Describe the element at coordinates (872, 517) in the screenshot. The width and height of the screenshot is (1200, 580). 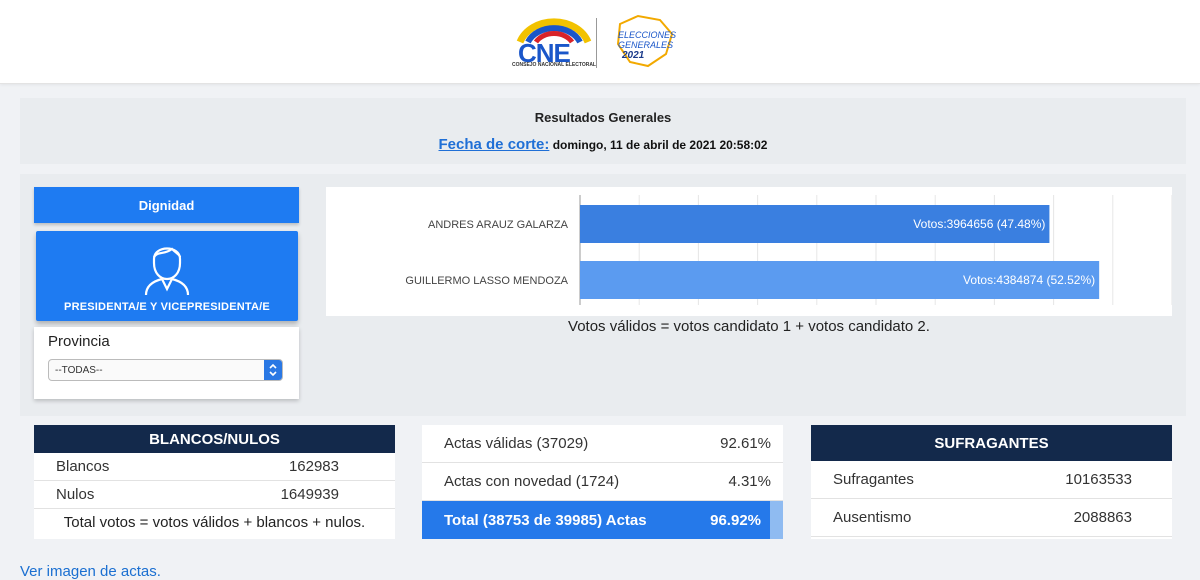
I see `row-label: Ausentismo` at that location.